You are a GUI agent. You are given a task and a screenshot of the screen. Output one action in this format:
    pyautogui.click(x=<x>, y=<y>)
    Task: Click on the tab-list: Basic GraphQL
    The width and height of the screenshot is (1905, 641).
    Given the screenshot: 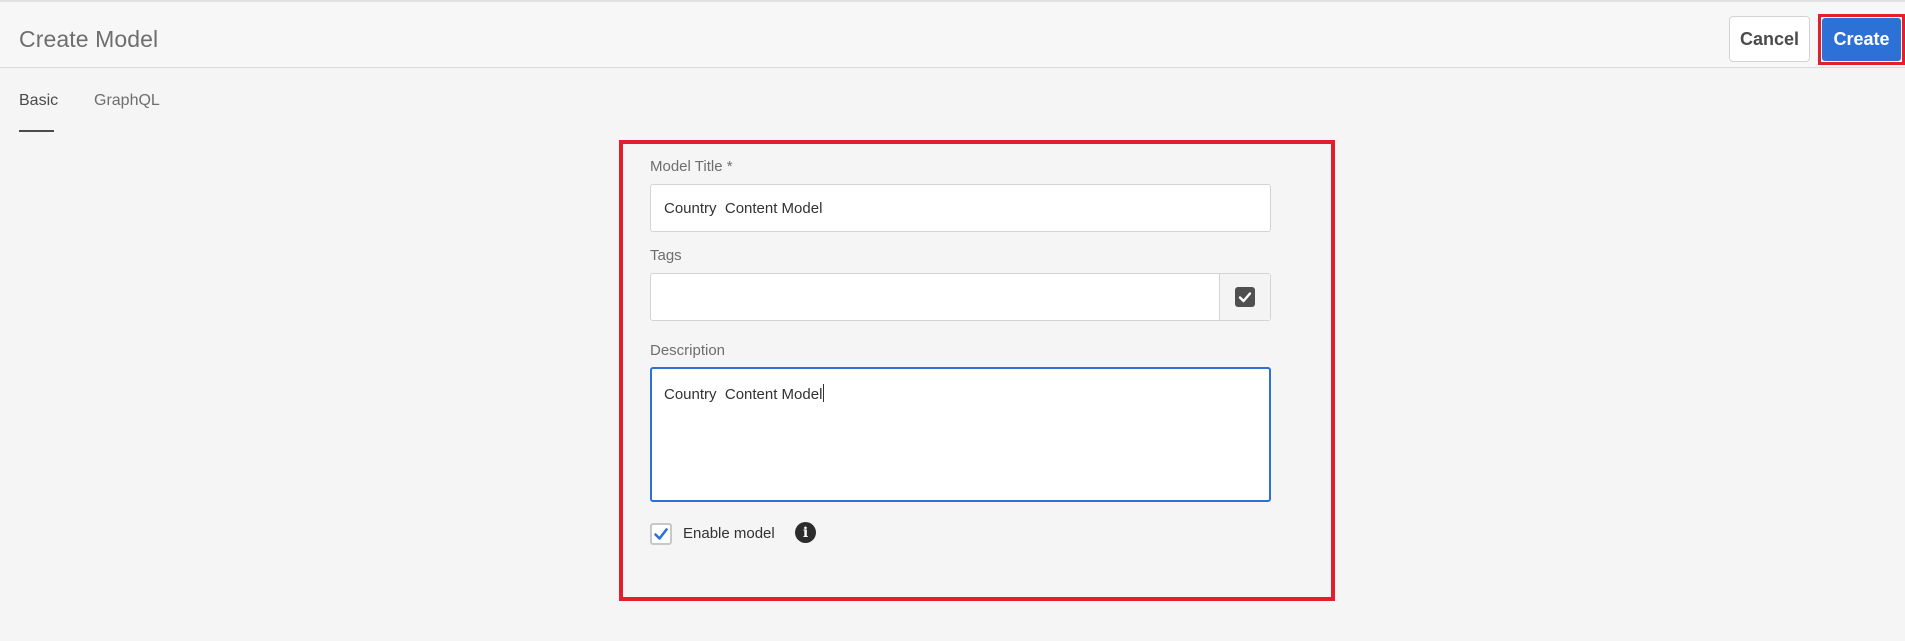 What is the action you would take?
    pyautogui.click(x=200, y=101)
    